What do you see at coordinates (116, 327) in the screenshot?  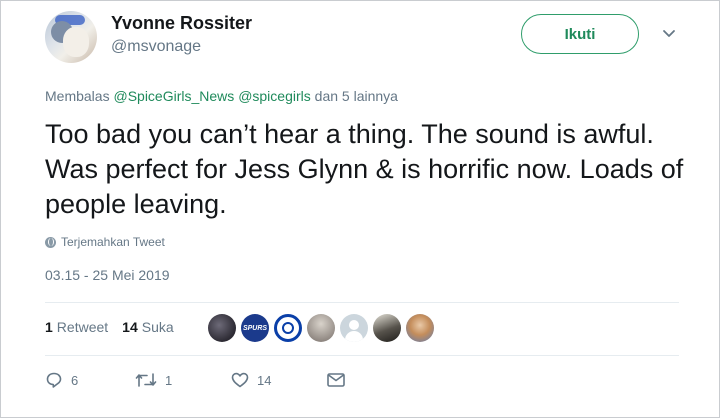 I see `engagement-stats: 1 Retweet 14 Suka` at bounding box center [116, 327].